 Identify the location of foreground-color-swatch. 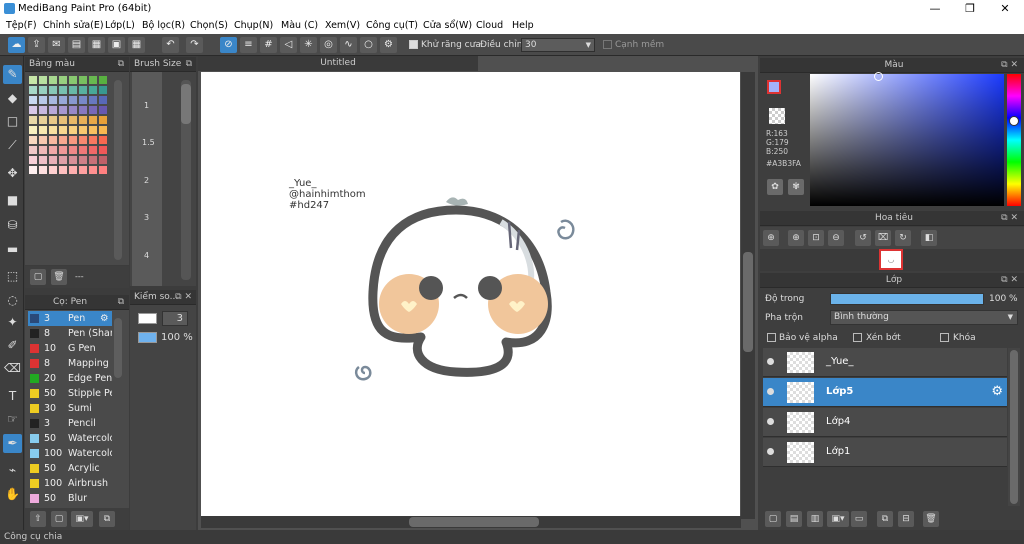
(774, 87).